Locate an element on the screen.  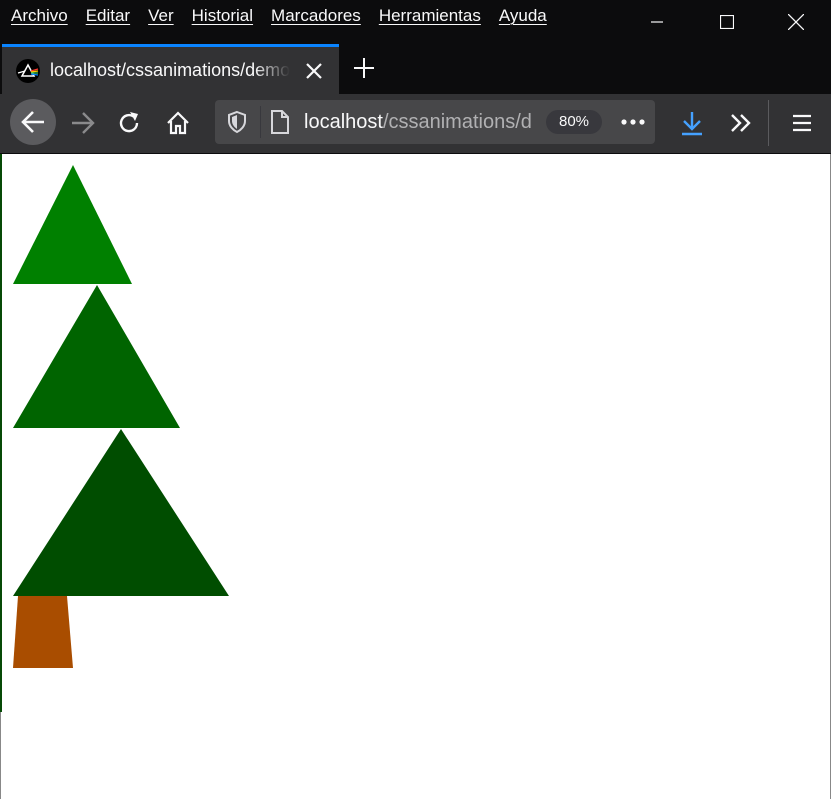
tab-bar: localhost/cssanimations/demo.html is located at coordinates (415, 69).